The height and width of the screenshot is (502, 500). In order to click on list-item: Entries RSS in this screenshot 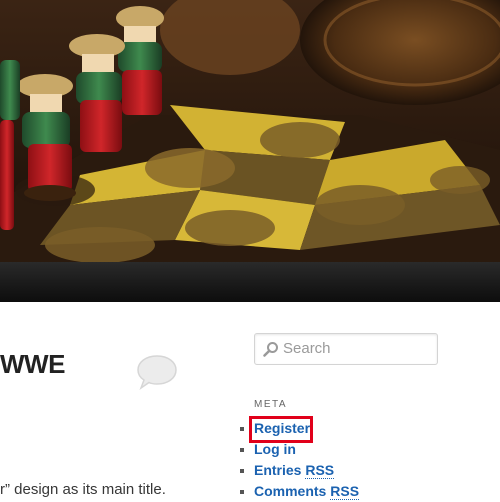, I will do `click(299, 470)`.